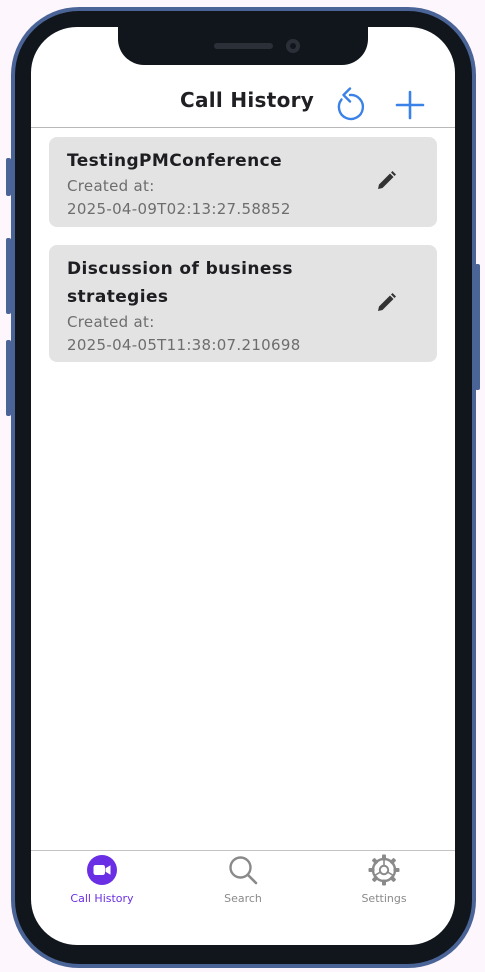 Image resolution: width=485 pixels, height=972 pixels. I want to click on page-title: Call History, so click(247, 100).